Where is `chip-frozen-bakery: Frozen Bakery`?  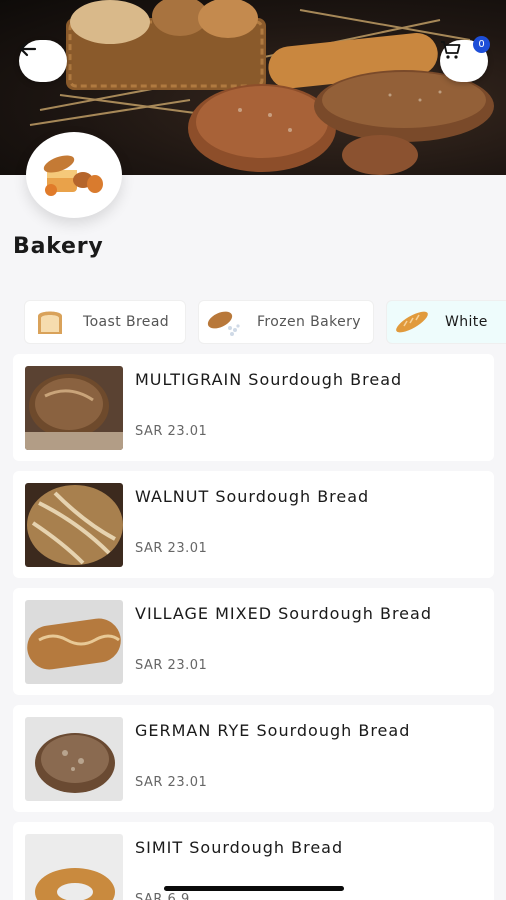 chip-frozen-bakery: Frozen Bakery is located at coordinates (286, 322).